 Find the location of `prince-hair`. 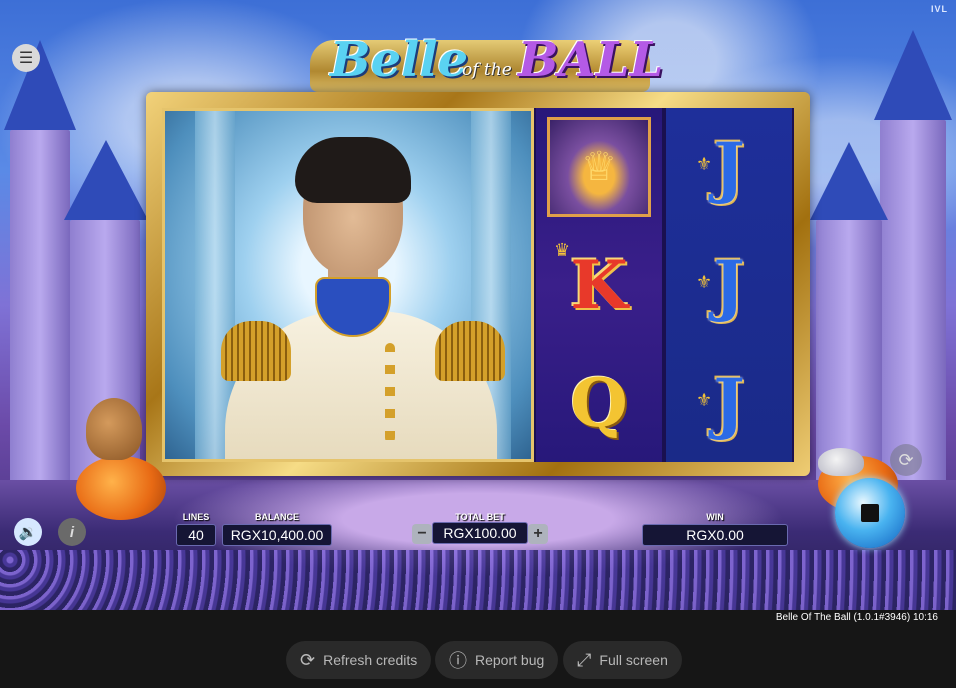

prince-hair is located at coordinates (353, 170).